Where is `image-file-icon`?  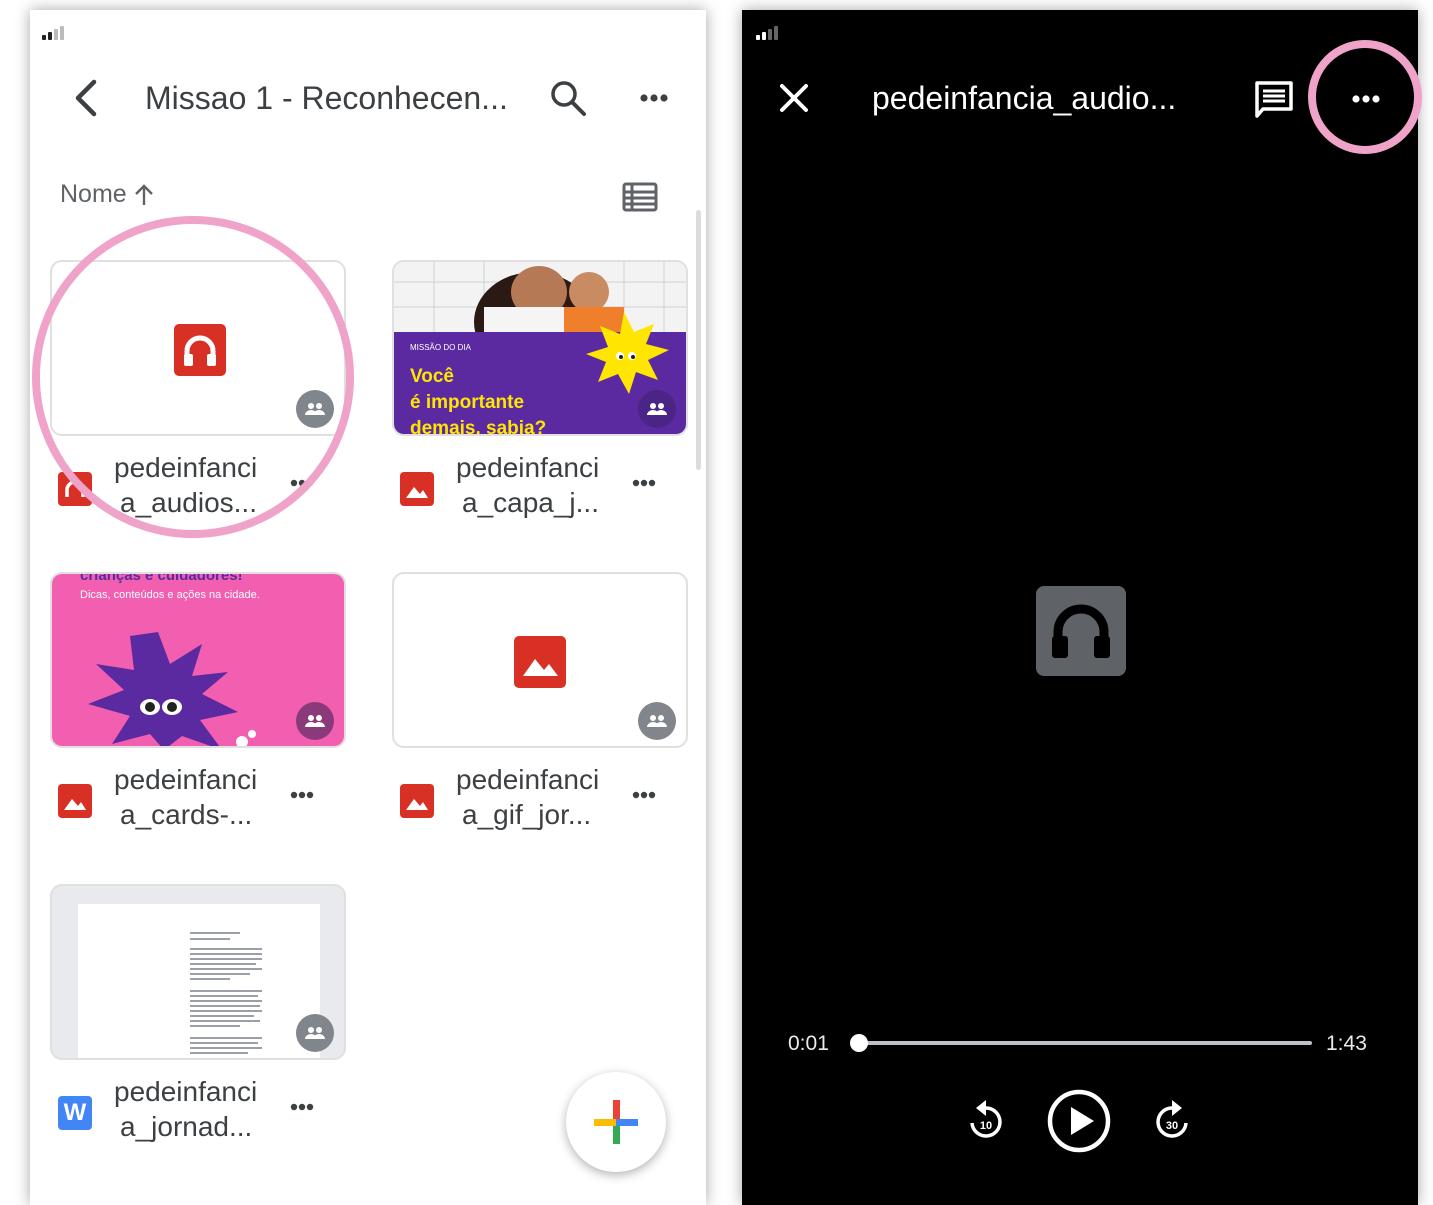 image-file-icon is located at coordinates (540, 662).